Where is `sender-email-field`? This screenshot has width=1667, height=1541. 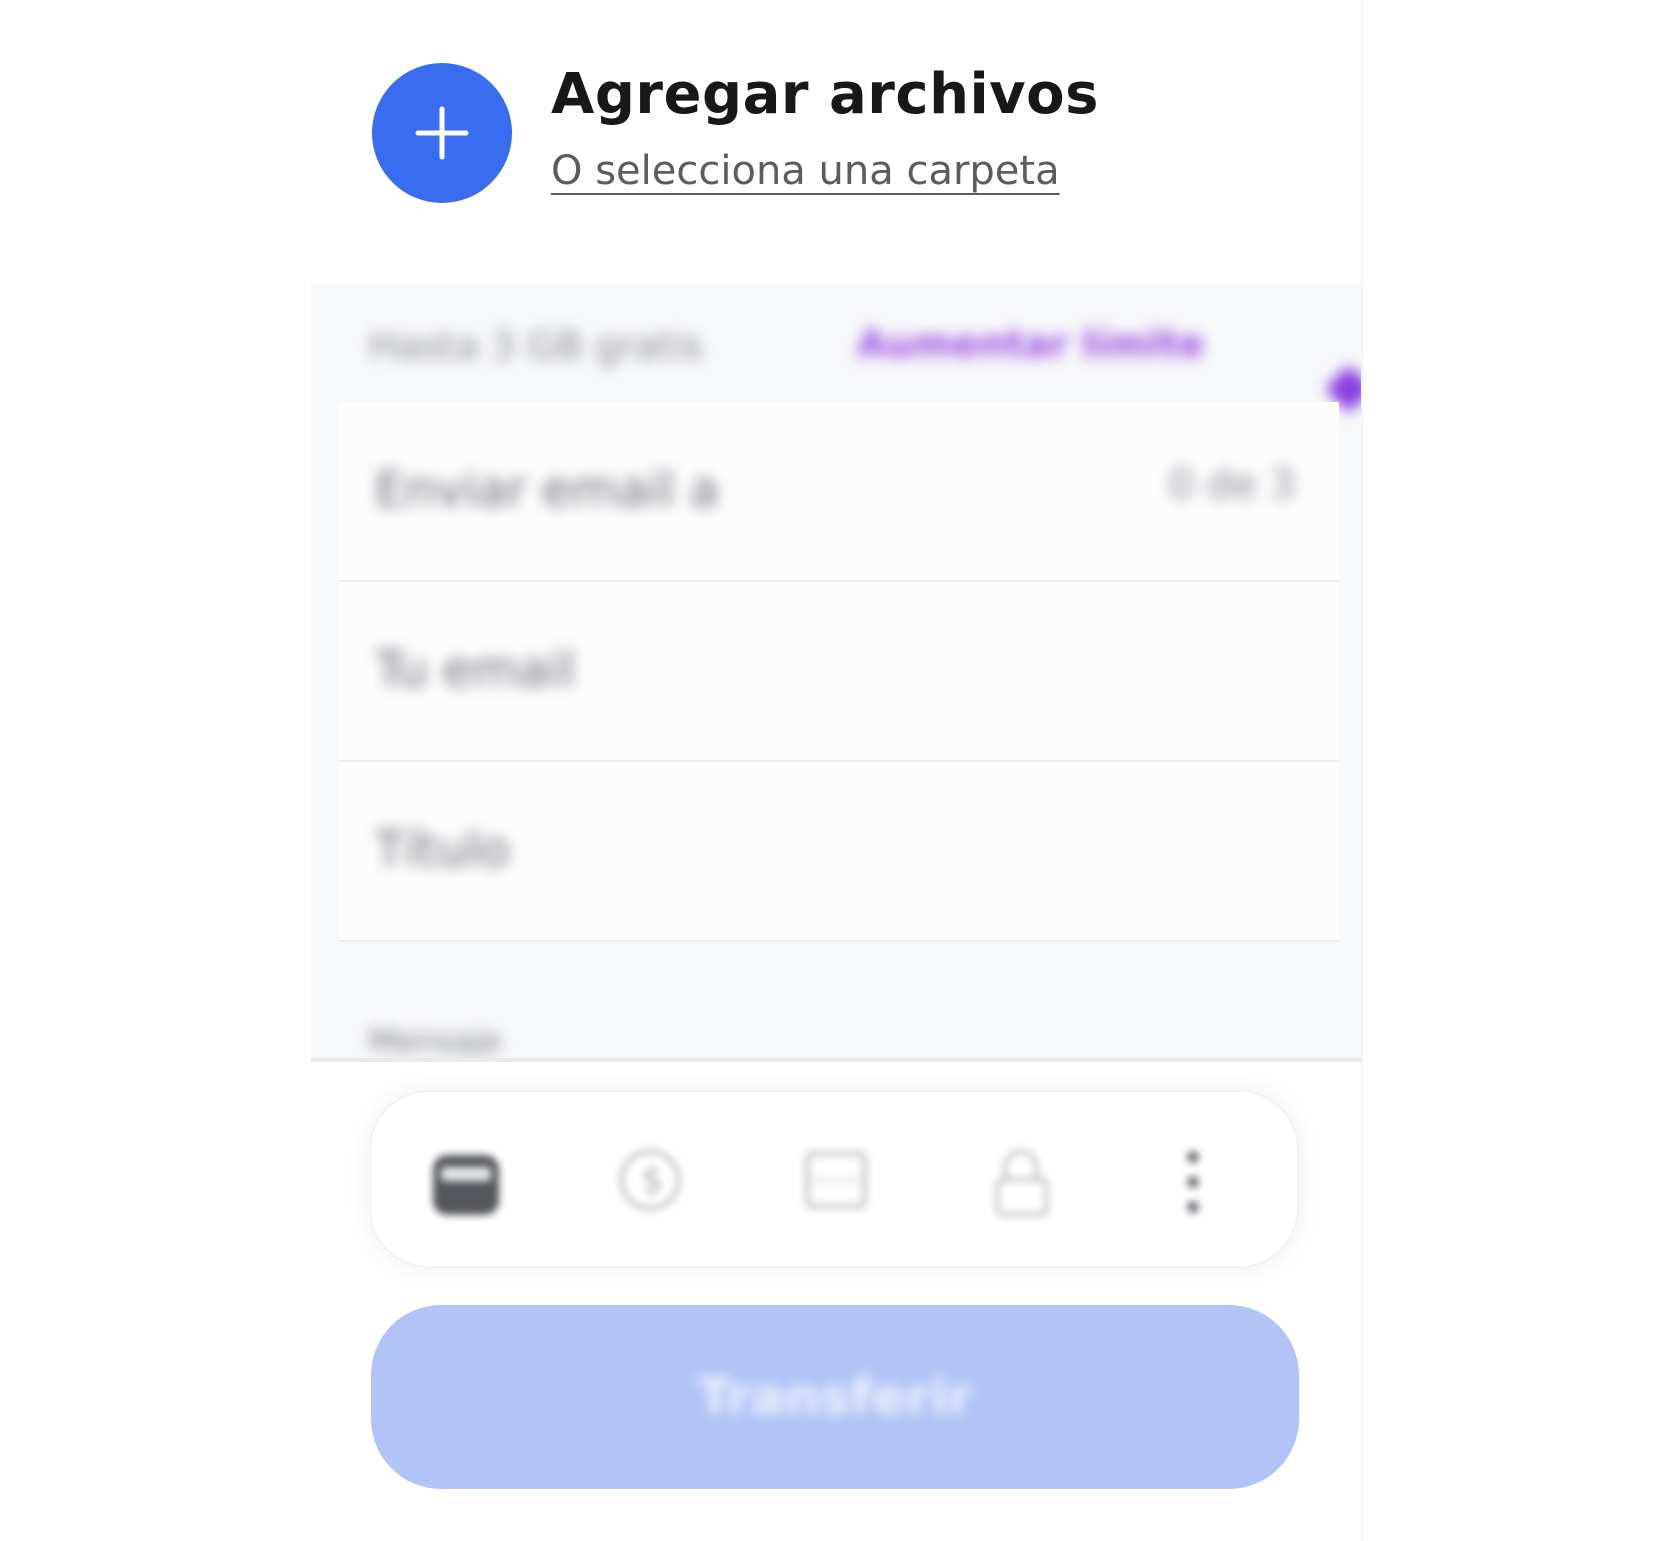
sender-email-field is located at coordinates (839, 672).